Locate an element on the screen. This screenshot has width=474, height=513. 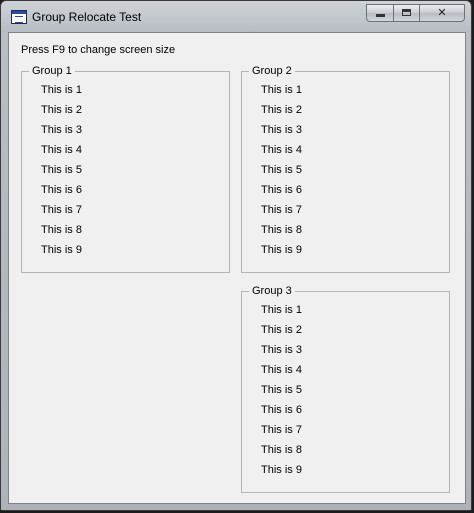
title-bar: Group Relocate Test ✕ is located at coordinates (236, 17).